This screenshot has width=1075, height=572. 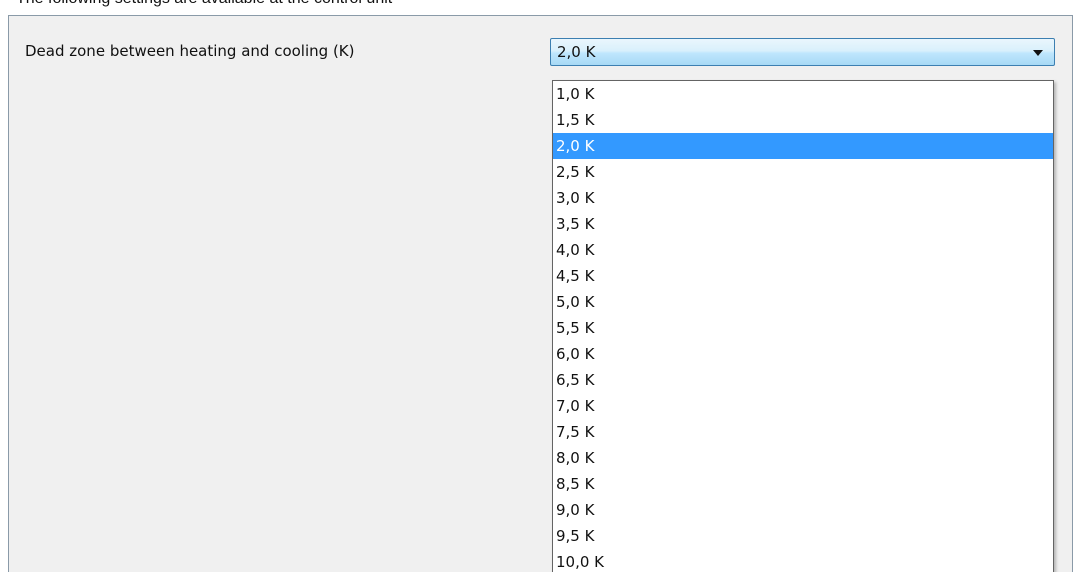 I want to click on dropdown-option: 6,5 K, so click(x=803, y=380).